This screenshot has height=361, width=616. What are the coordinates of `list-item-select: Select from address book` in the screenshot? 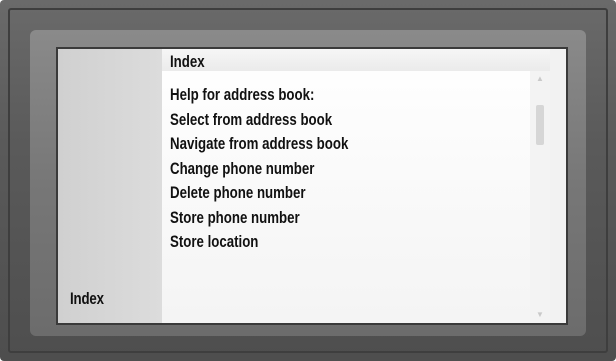 It's located at (259, 120).